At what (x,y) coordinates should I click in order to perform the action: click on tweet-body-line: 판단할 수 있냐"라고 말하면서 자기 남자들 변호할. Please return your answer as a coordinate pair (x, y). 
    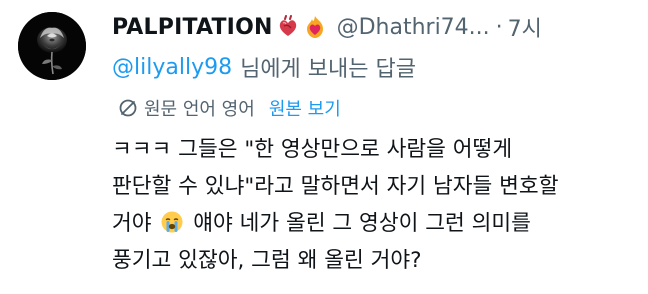
    Looking at the image, I should click on (335, 186).